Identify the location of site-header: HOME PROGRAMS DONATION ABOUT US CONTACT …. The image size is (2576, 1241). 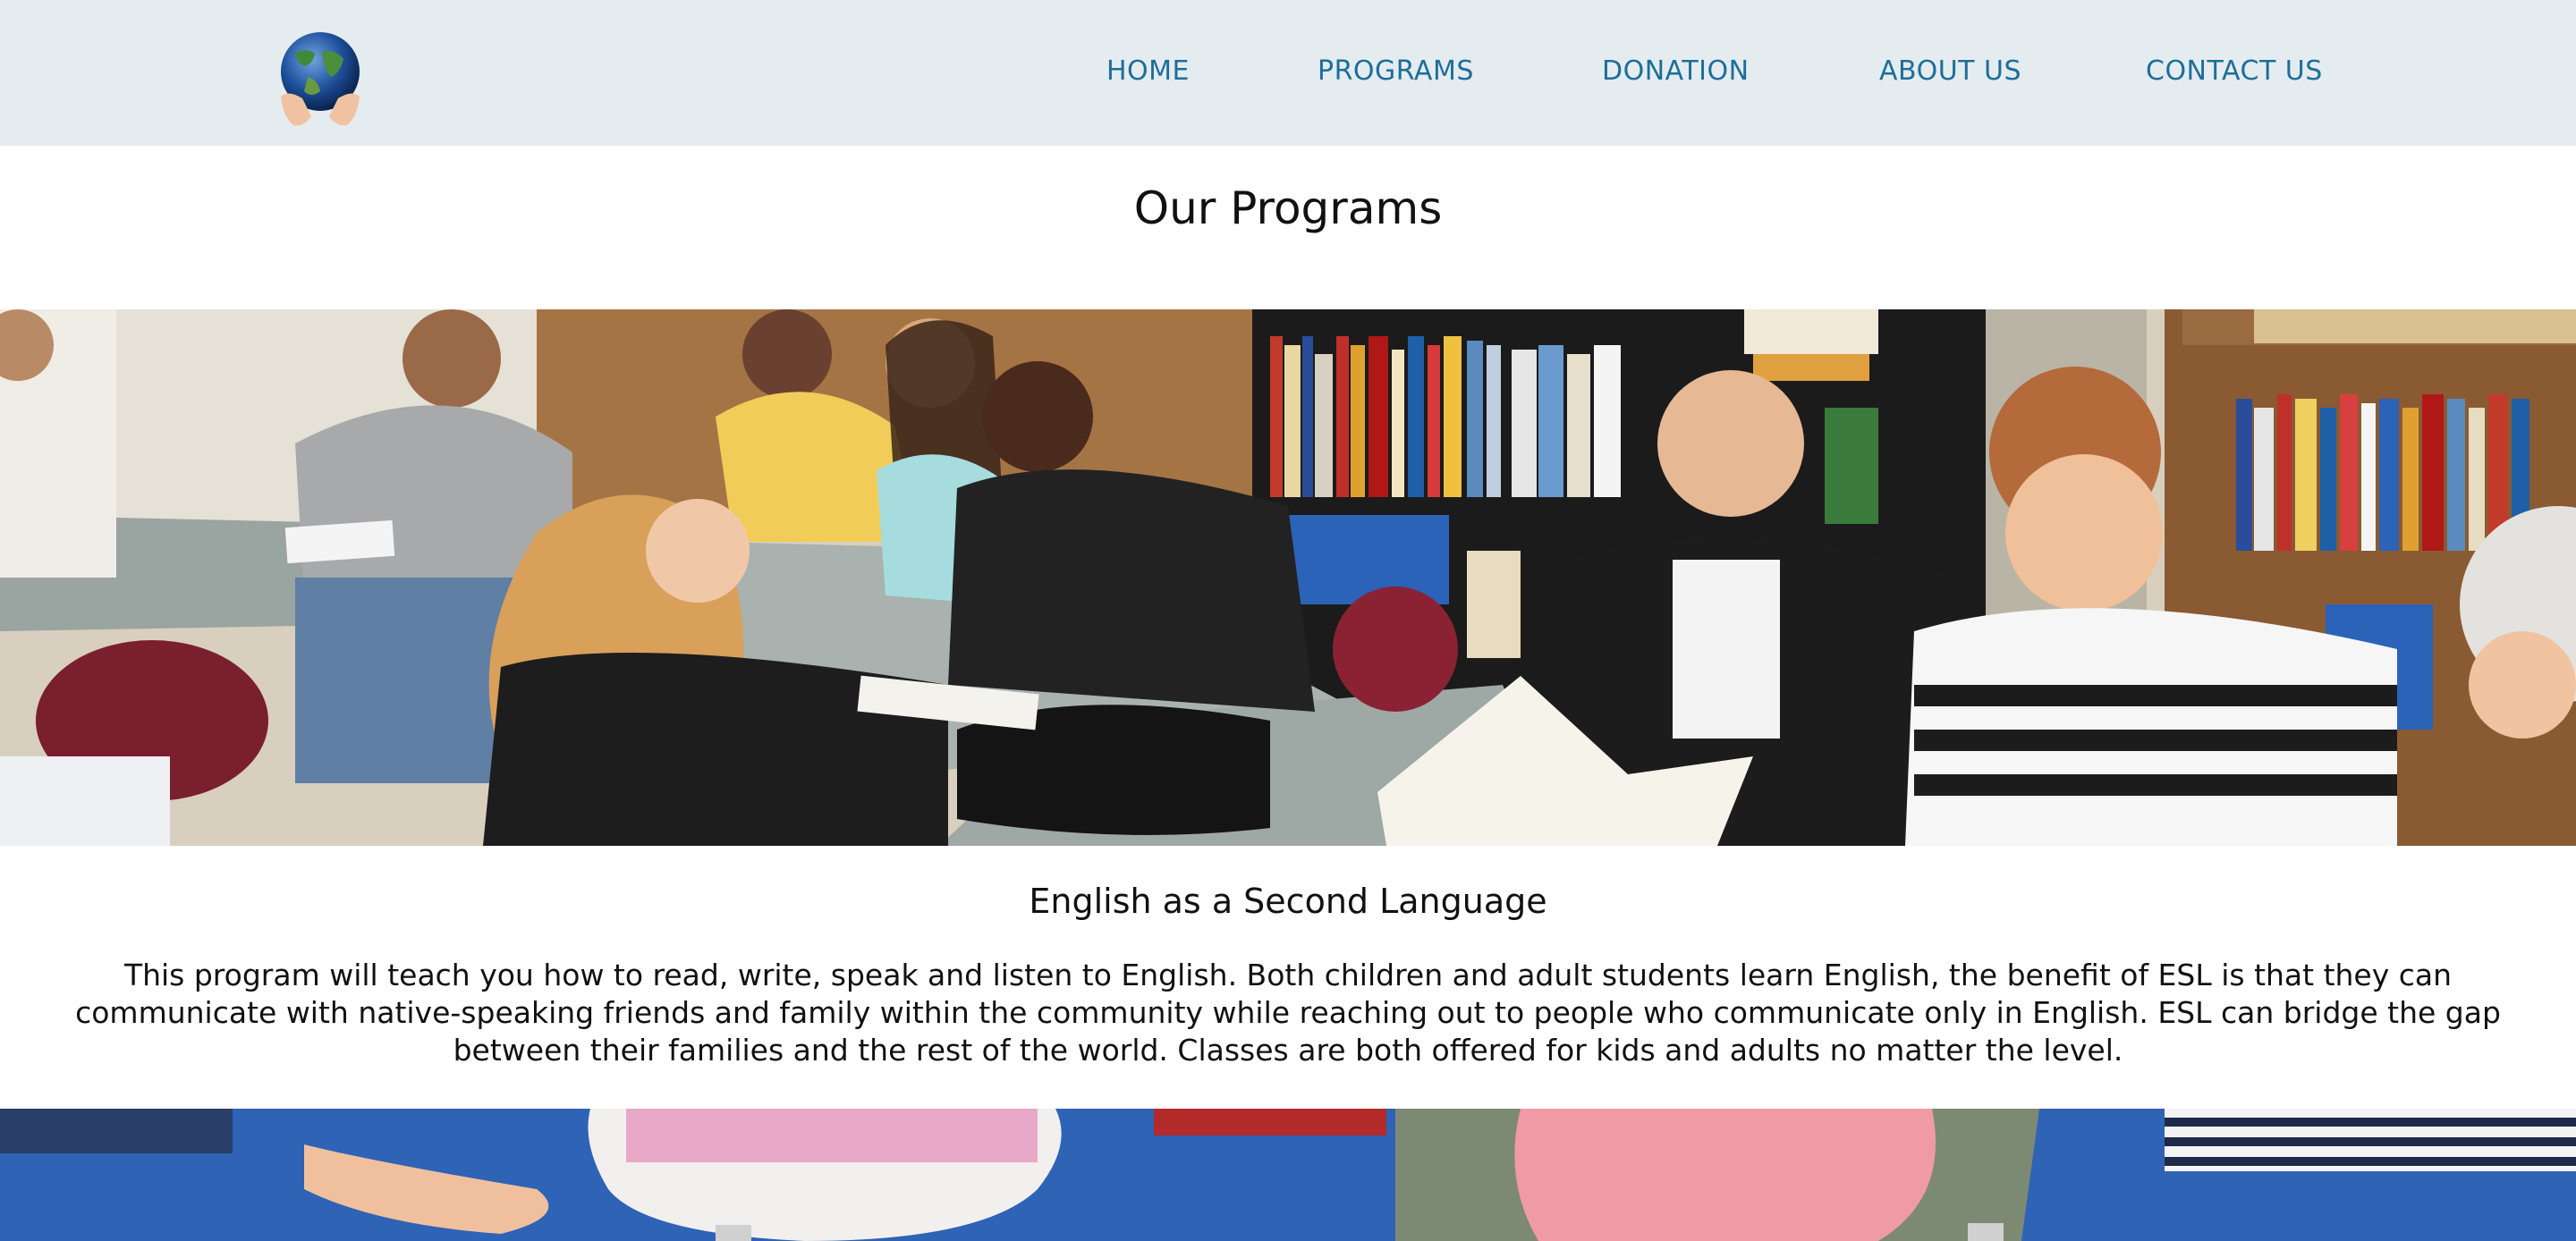
(1288, 73).